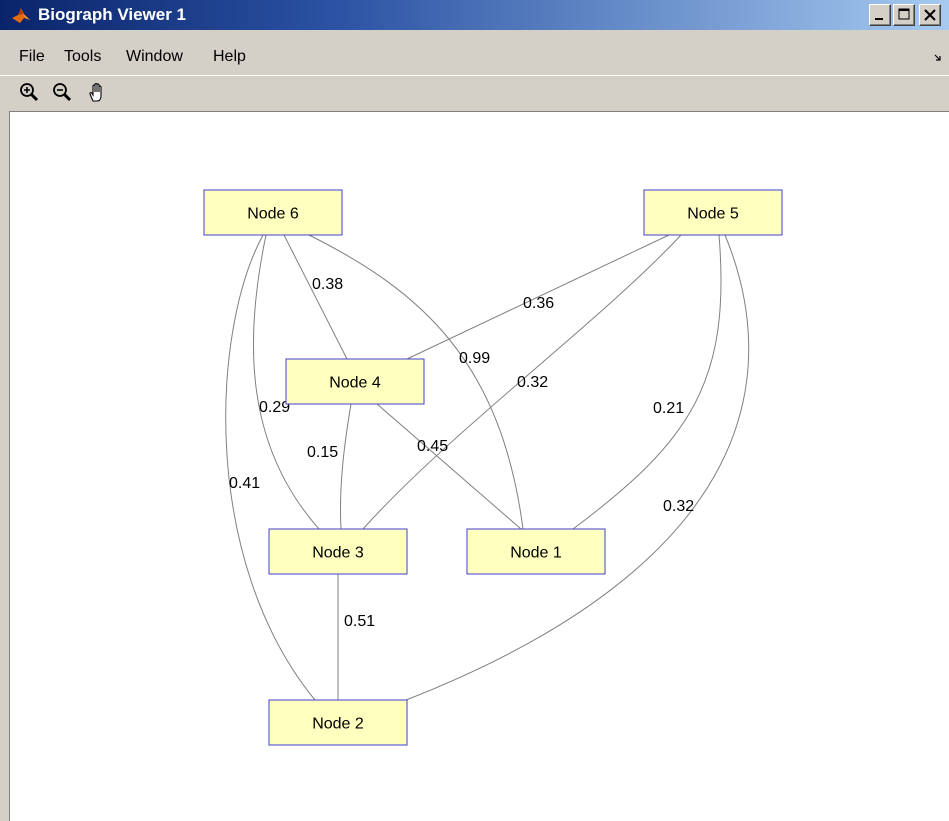  I want to click on edge-weight-label: 0.21, so click(668, 408).